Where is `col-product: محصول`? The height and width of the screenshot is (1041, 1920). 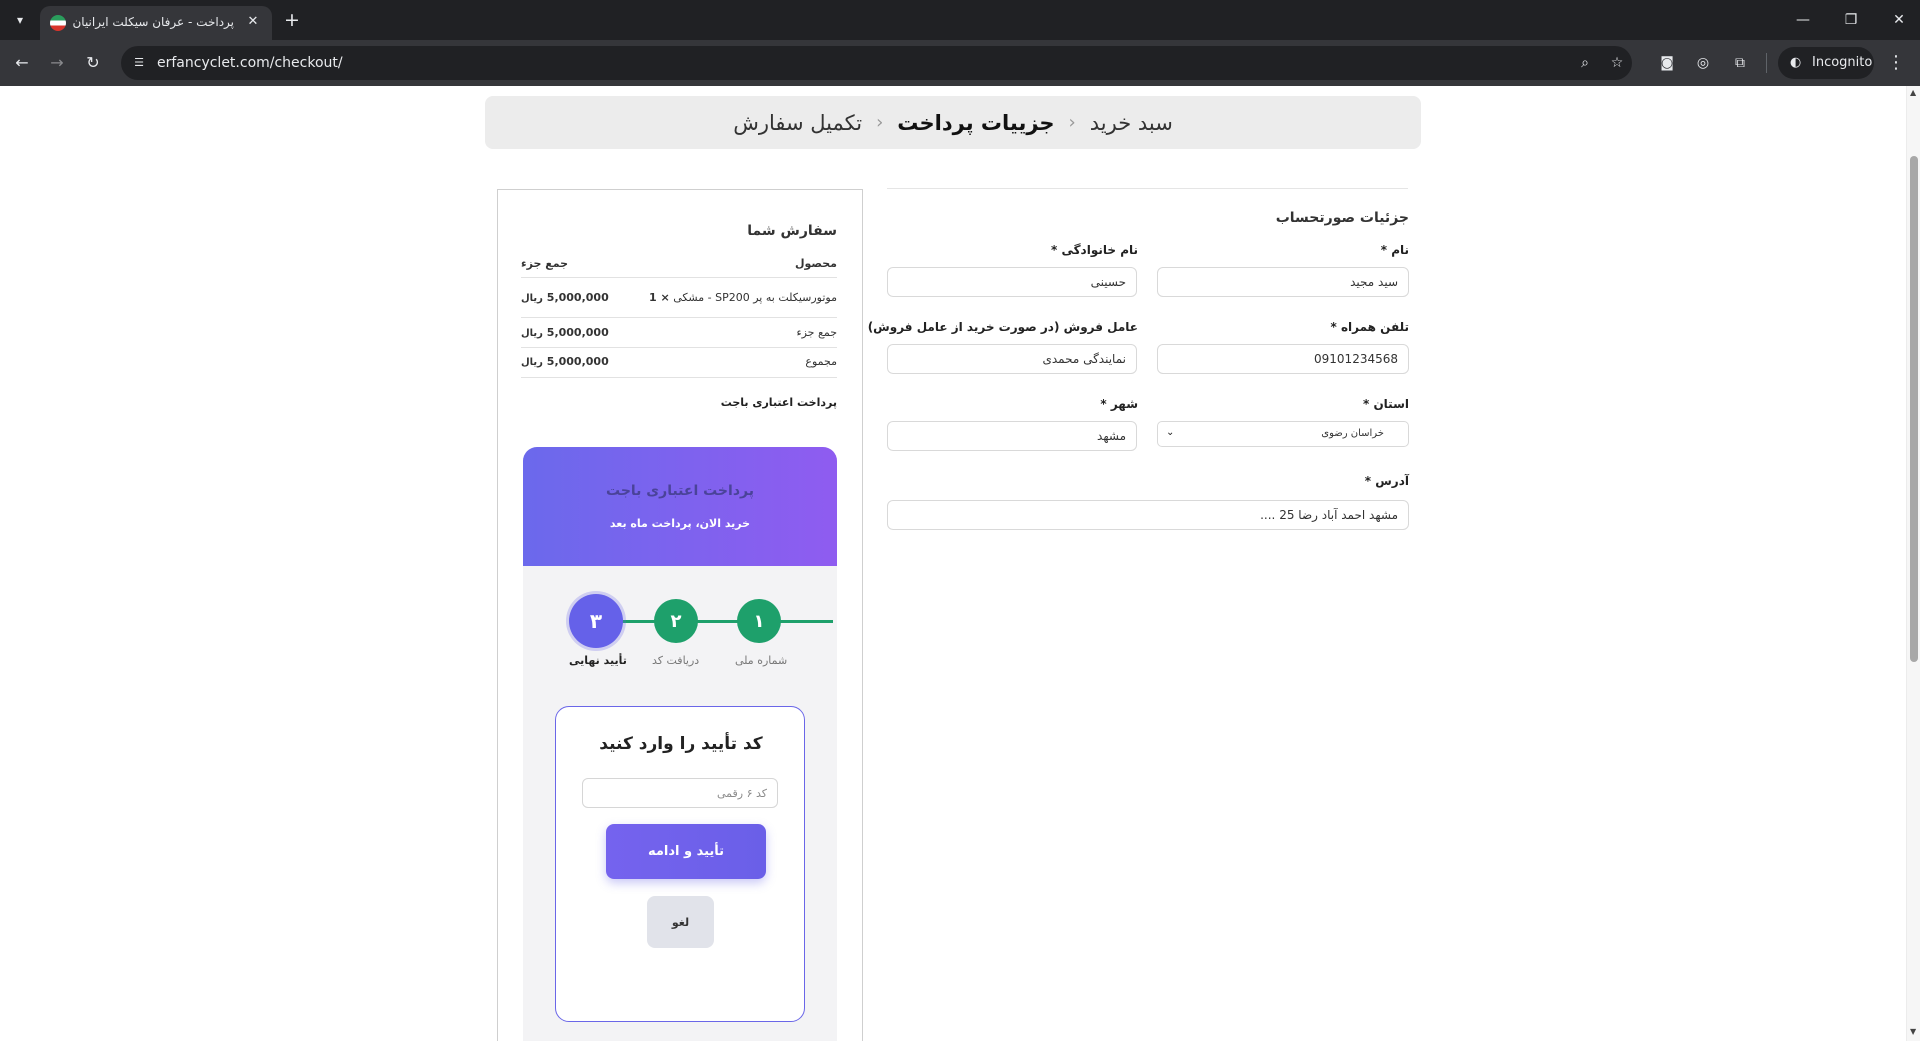 col-product: محصول is located at coordinates (815, 263).